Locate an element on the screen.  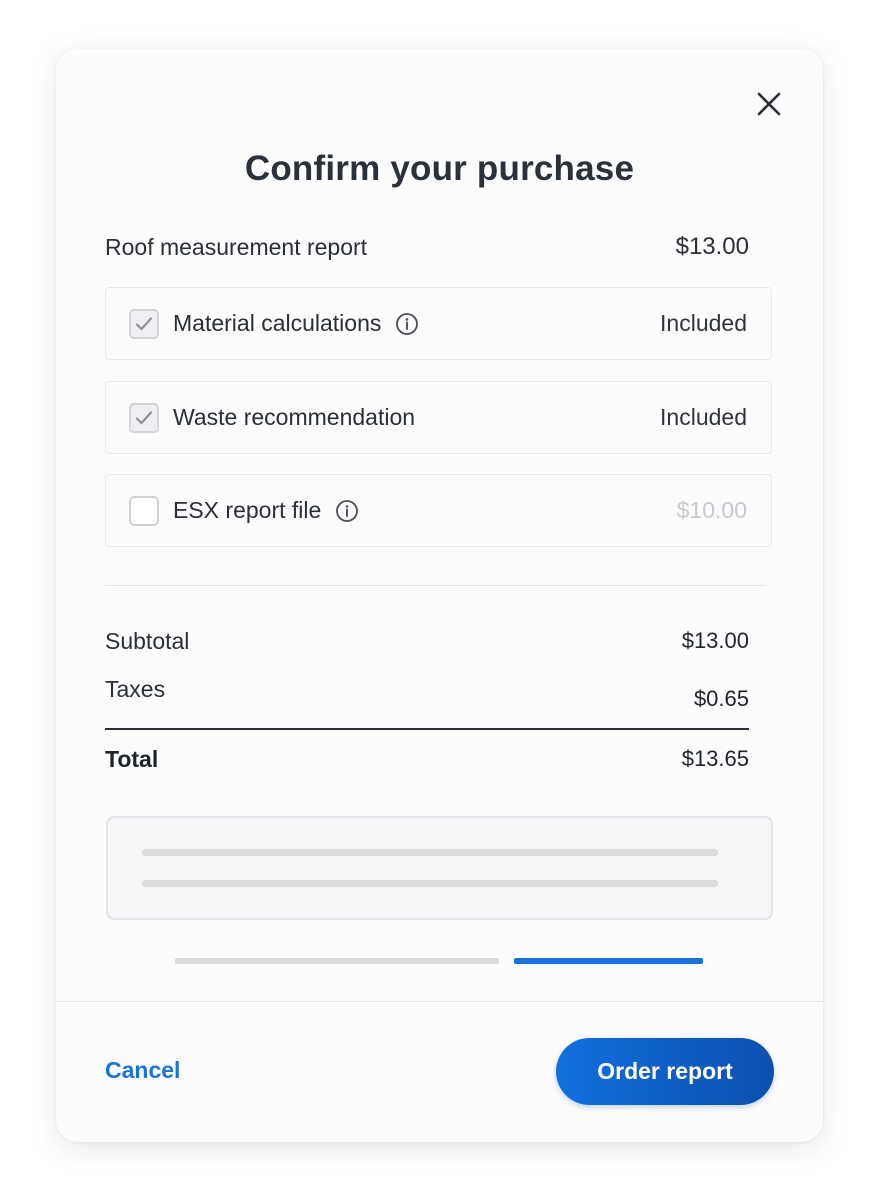
report-row: Roof measurement report $13.00 is located at coordinates (427, 247).